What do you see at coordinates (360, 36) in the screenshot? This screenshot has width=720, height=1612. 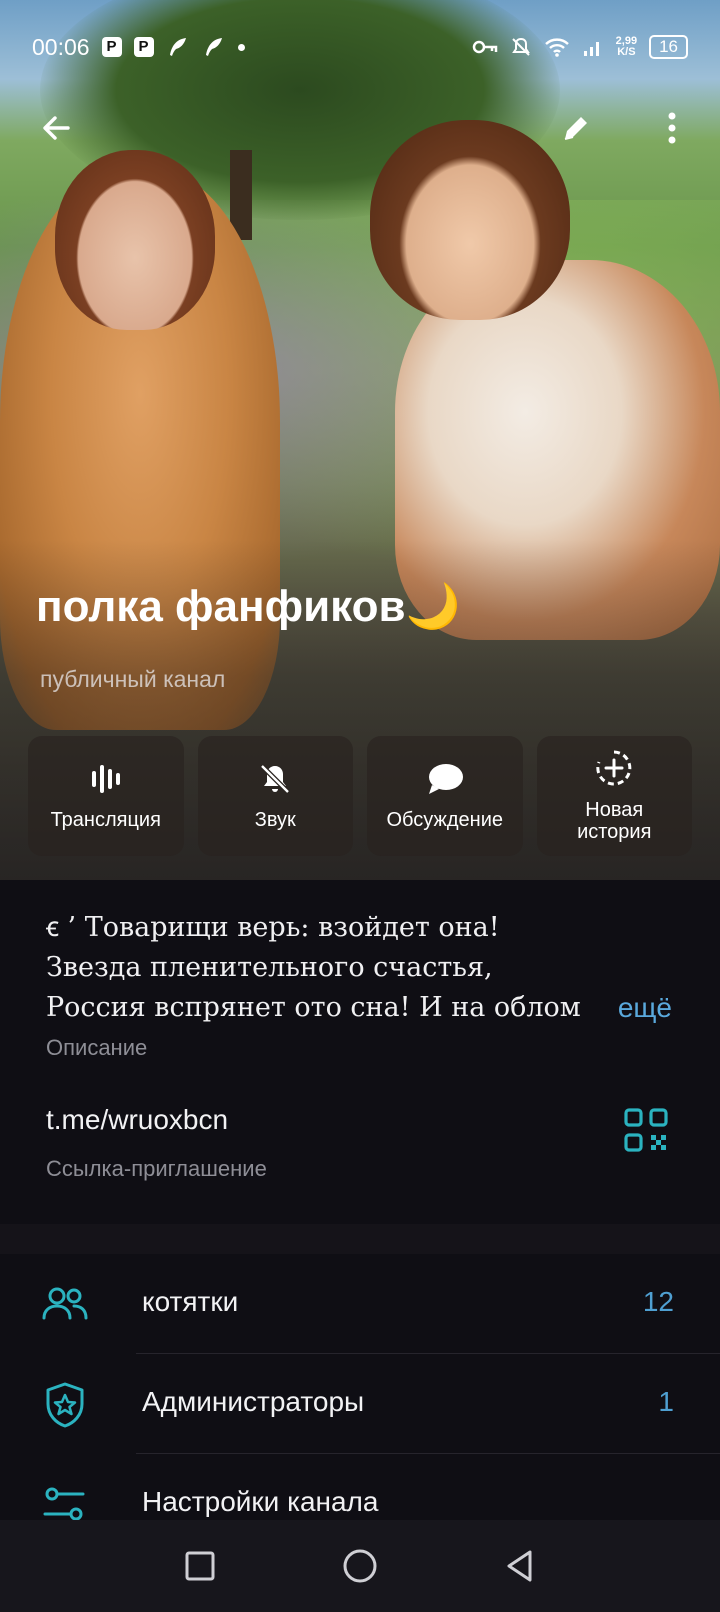 I see `status-bar: 00:06 P P 2,99 K/S 16` at bounding box center [360, 36].